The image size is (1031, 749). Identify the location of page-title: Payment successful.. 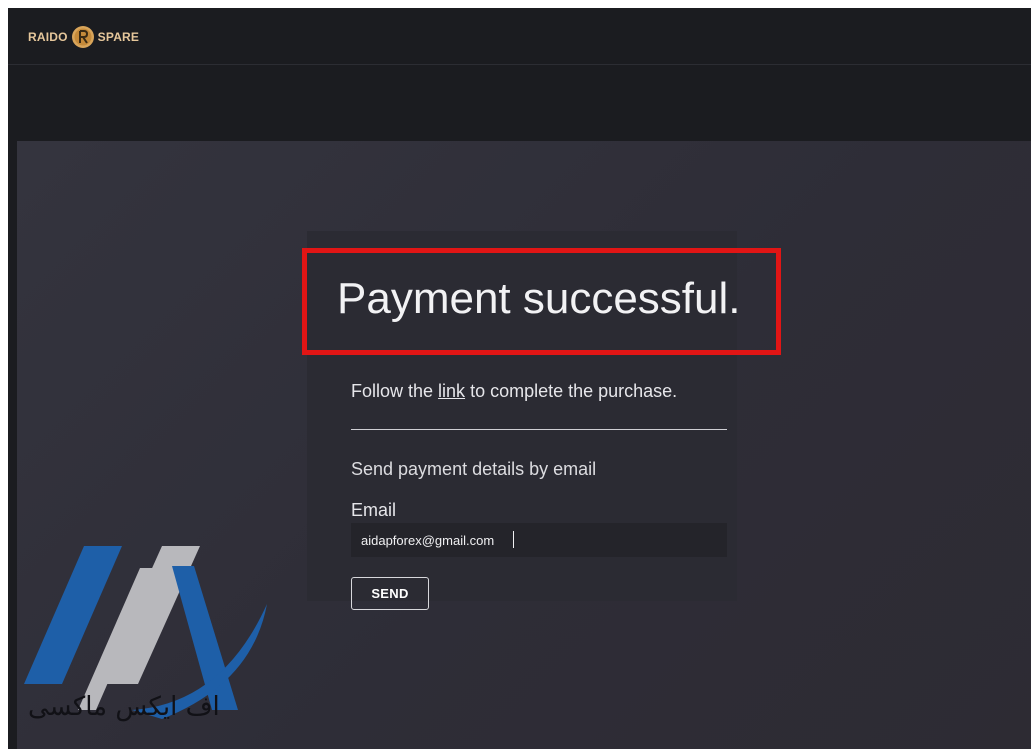
(539, 298).